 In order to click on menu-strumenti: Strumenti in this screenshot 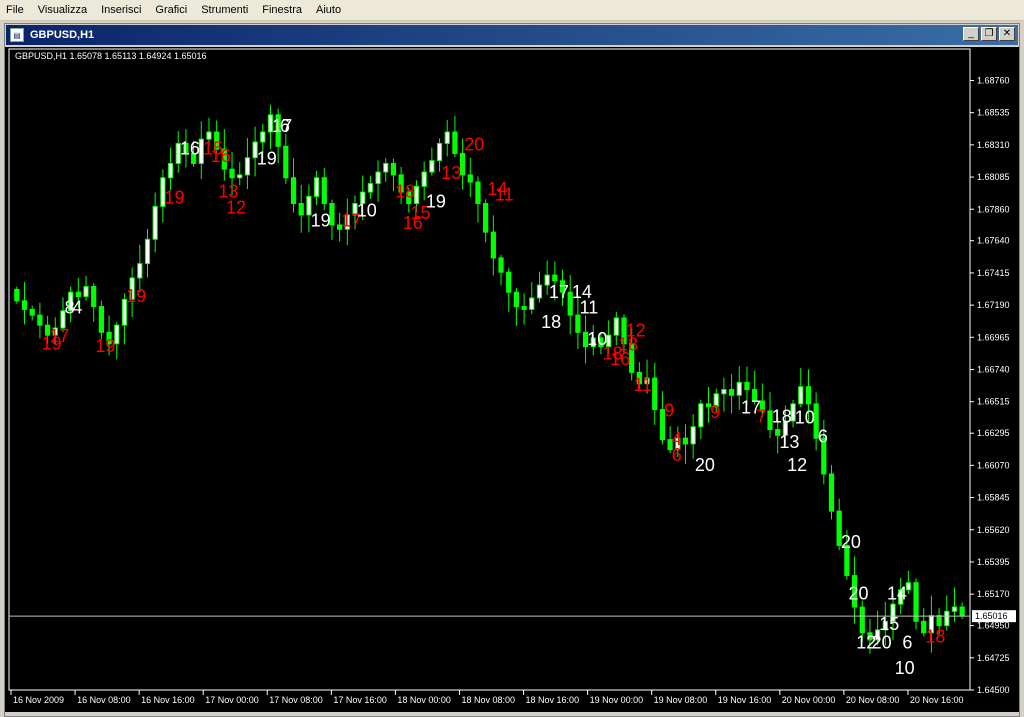, I will do `click(225, 10)`.